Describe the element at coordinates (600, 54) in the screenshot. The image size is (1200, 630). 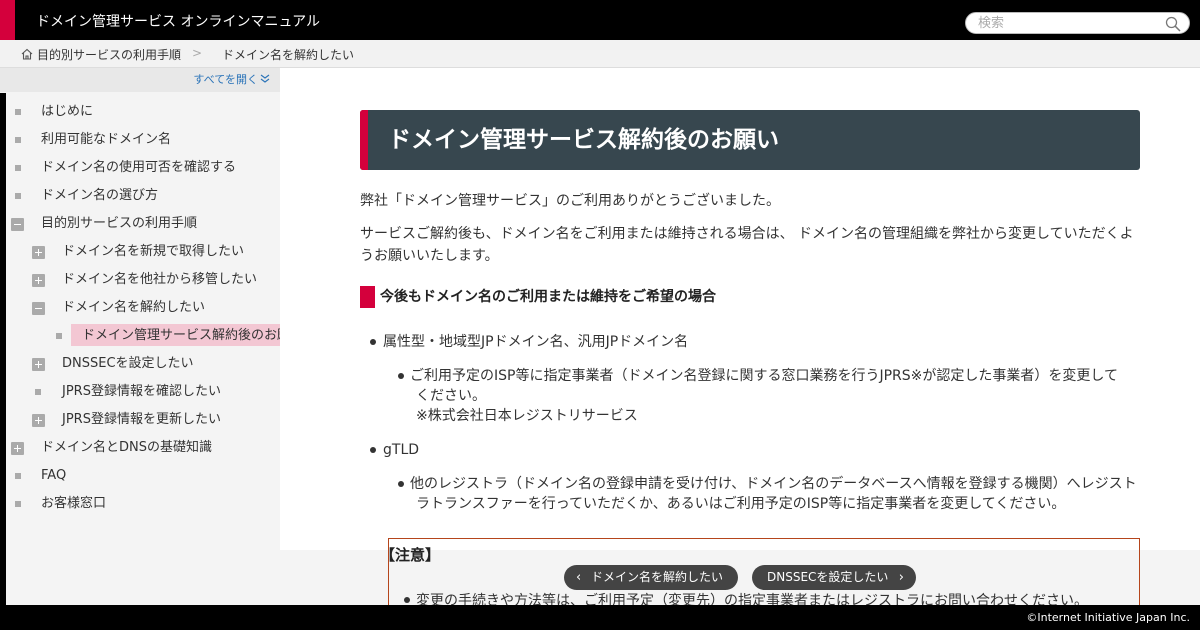
I see `breadcrumb: 目的別サービスの利用手順 > ドメイン名を解約したい` at that location.